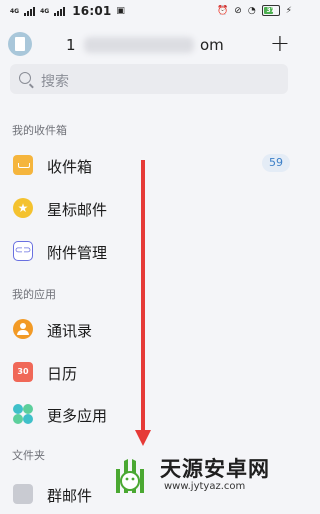 This screenshot has width=320, height=514. Describe the element at coordinates (20, 44) in the screenshot. I see `avatar` at that location.